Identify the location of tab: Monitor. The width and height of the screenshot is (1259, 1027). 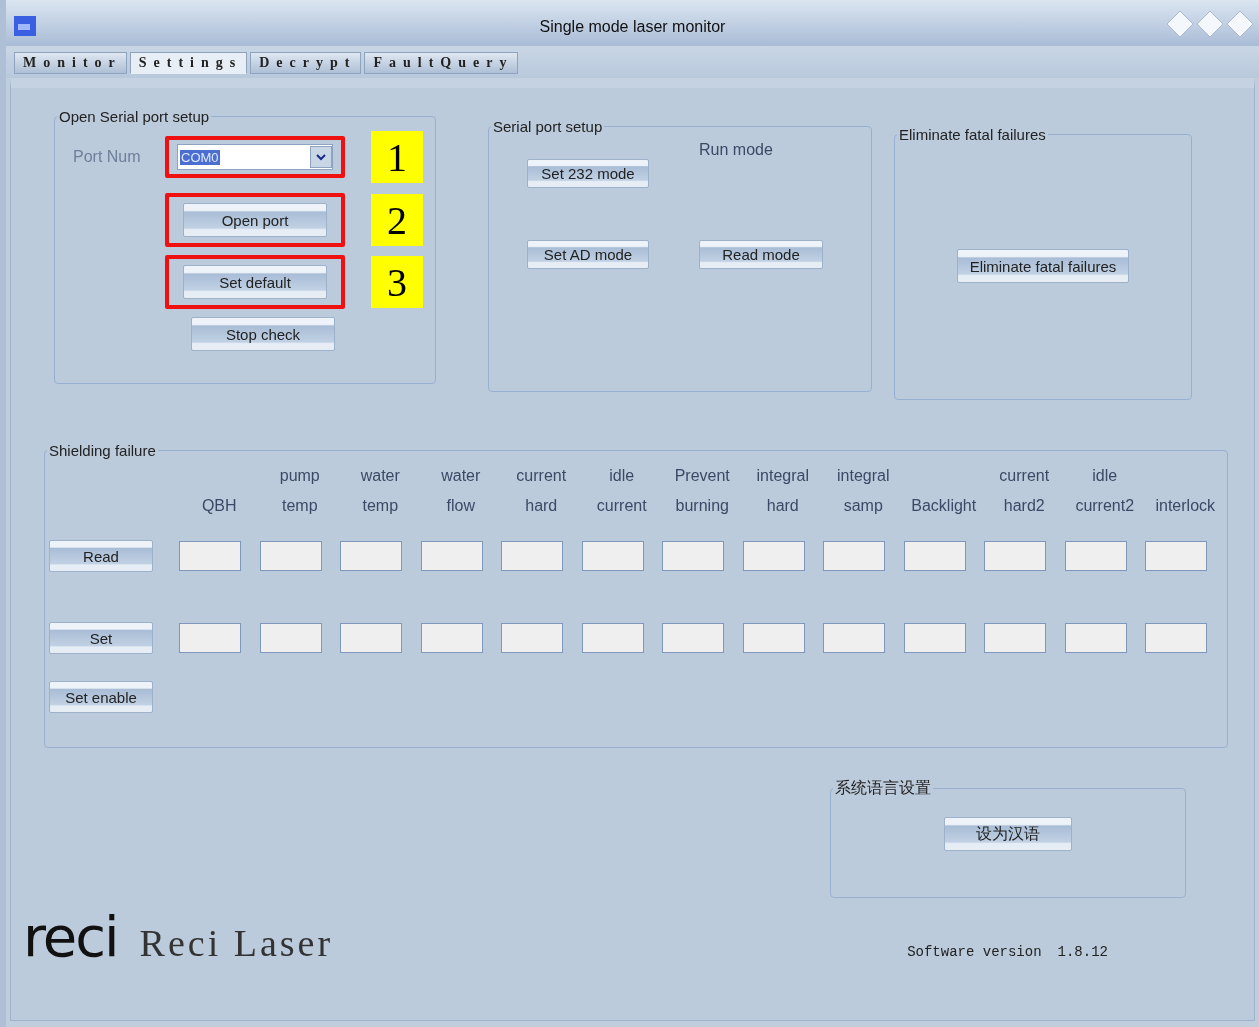
(70, 63).